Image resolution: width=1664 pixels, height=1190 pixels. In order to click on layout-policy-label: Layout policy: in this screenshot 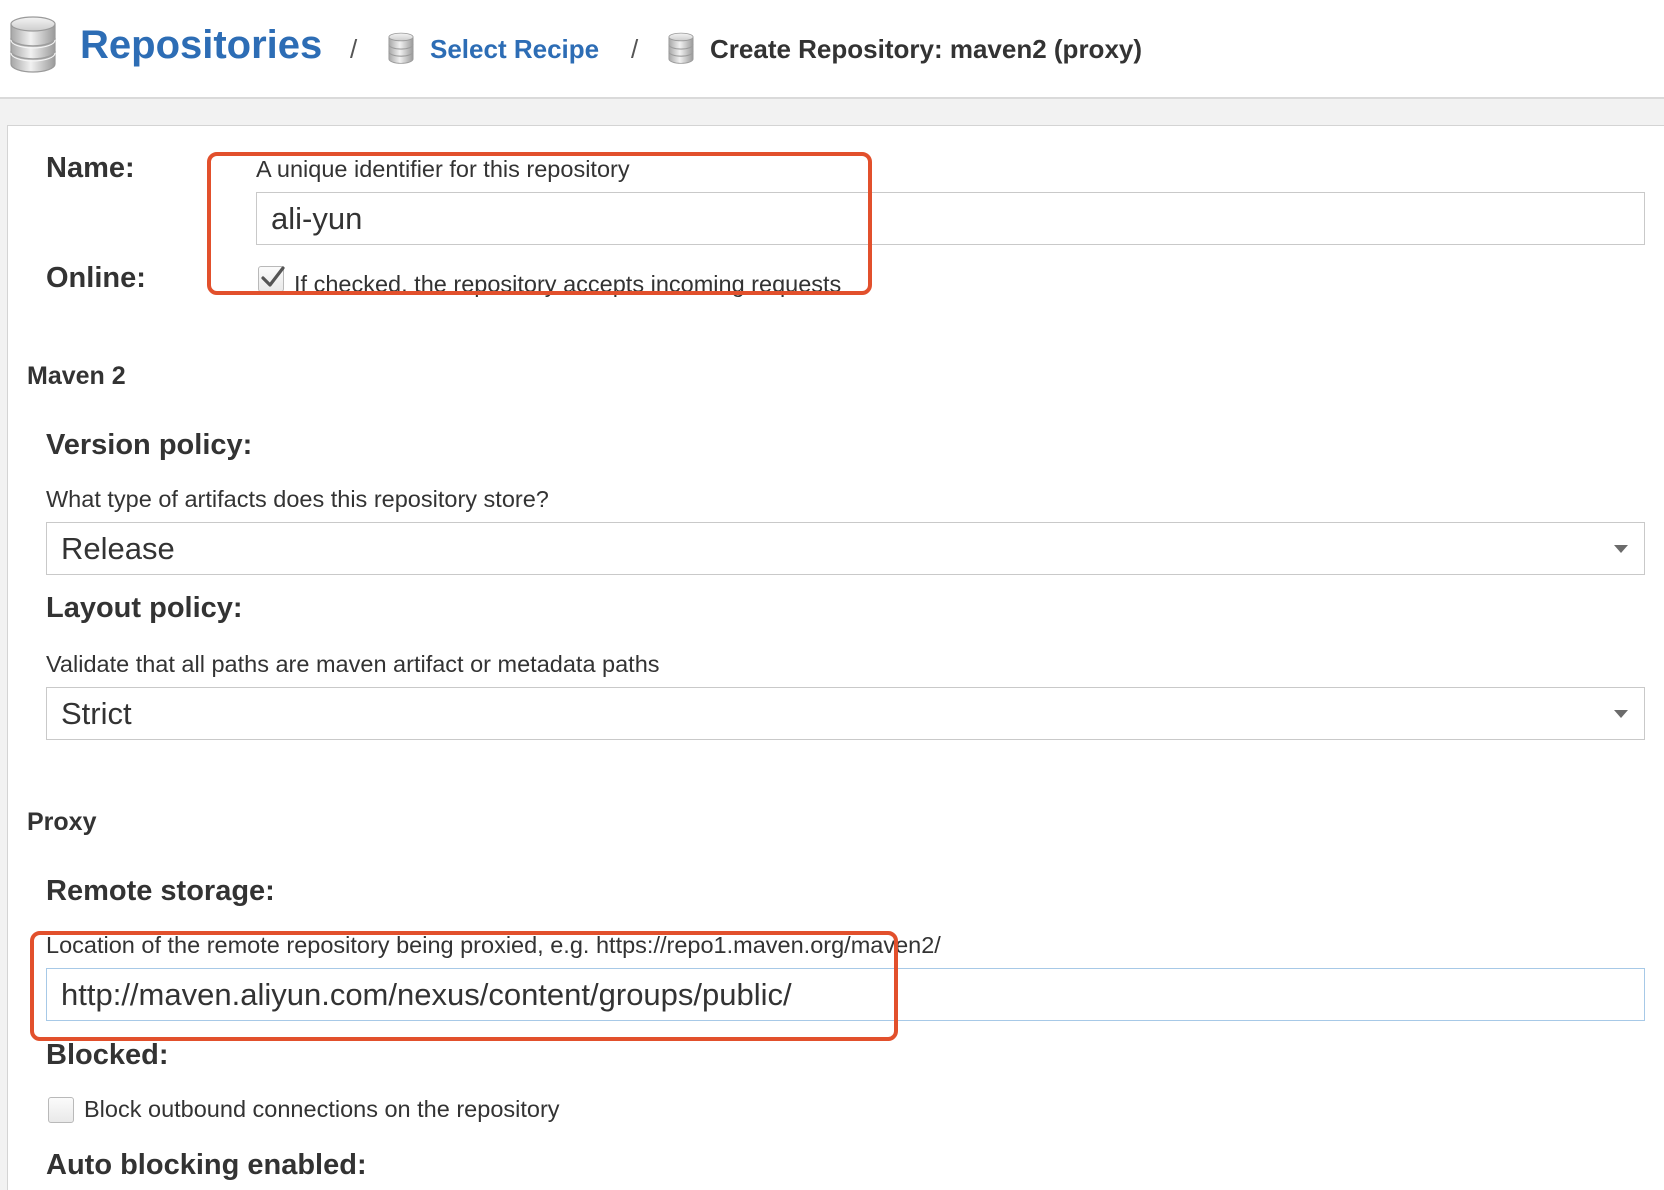, I will do `click(144, 608)`.